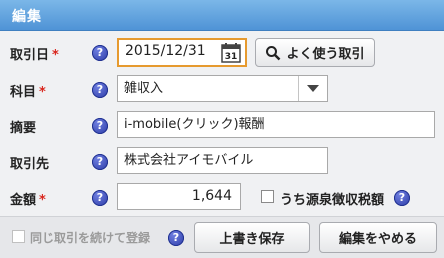 This screenshot has height=258, width=444. What do you see at coordinates (18, 236) in the screenshot?
I see `continue-register-checkbox` at bounding box center [18, 236].